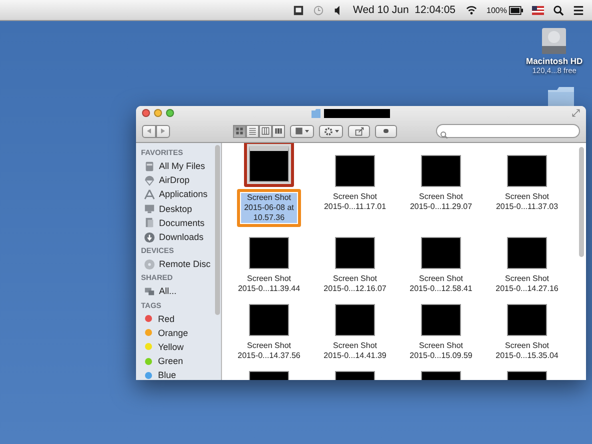 This screenshot has height=444, width=592. What do you see at coordinates (404, 10) in the screenshot?
I see `menu-clock: Wed 10 Jun 12:04:05` at bounding box center [404, 10].